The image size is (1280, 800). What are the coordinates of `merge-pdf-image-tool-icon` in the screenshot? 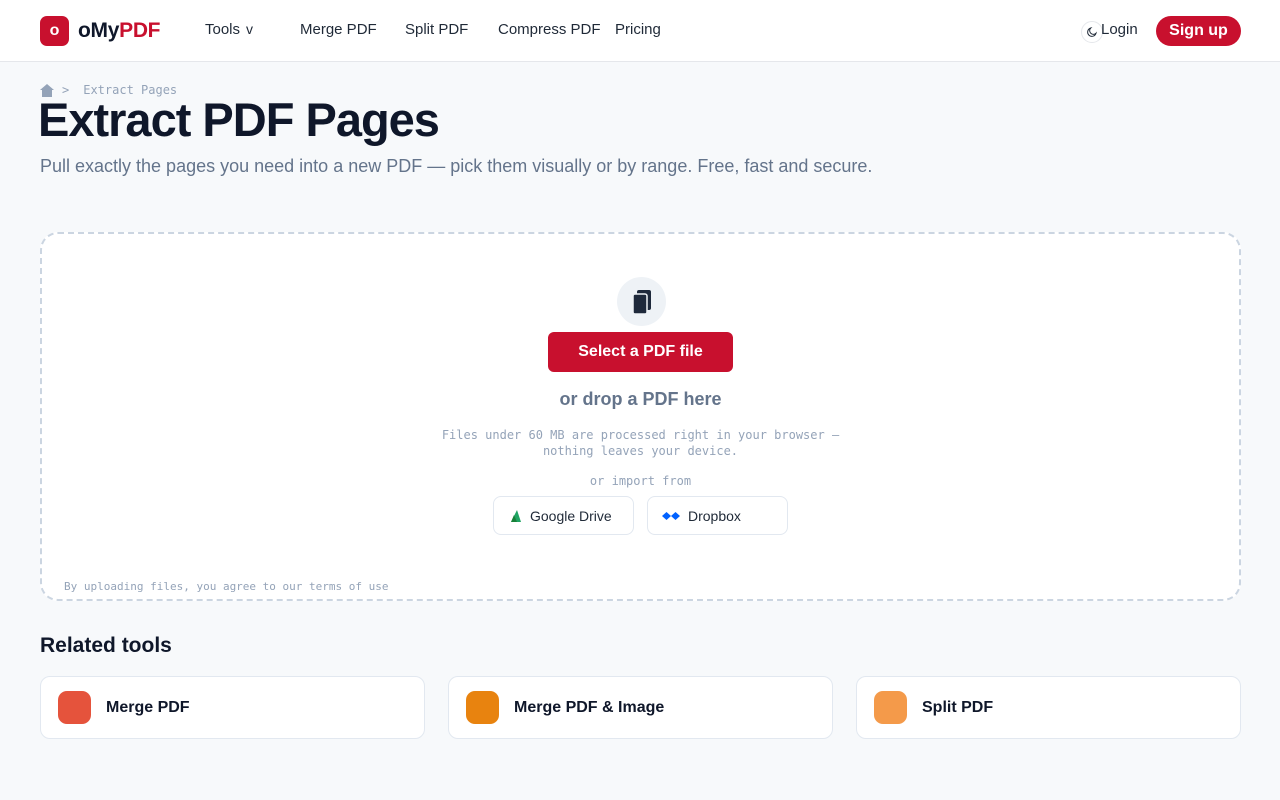 It's located at (482, 707).